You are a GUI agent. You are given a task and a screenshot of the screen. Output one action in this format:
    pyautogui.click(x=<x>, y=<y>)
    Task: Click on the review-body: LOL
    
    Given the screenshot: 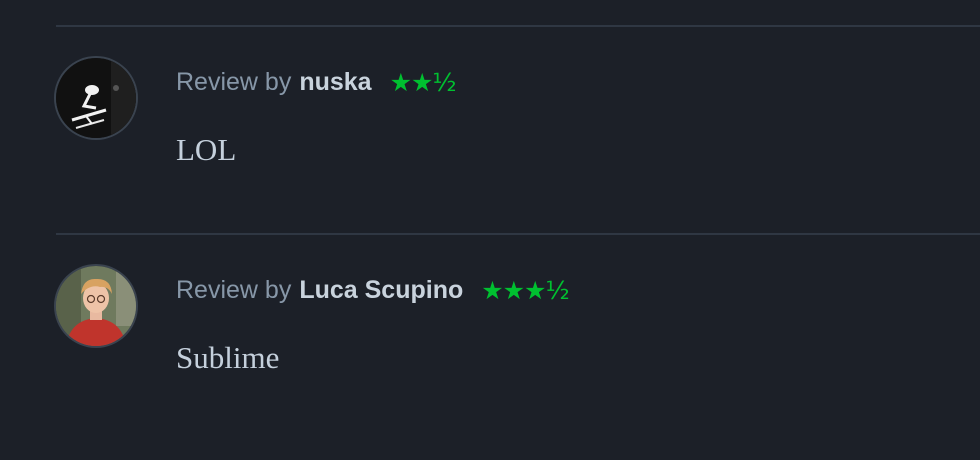 What is the action you would take?
    pyautogui.click(x=206, y=150)
    